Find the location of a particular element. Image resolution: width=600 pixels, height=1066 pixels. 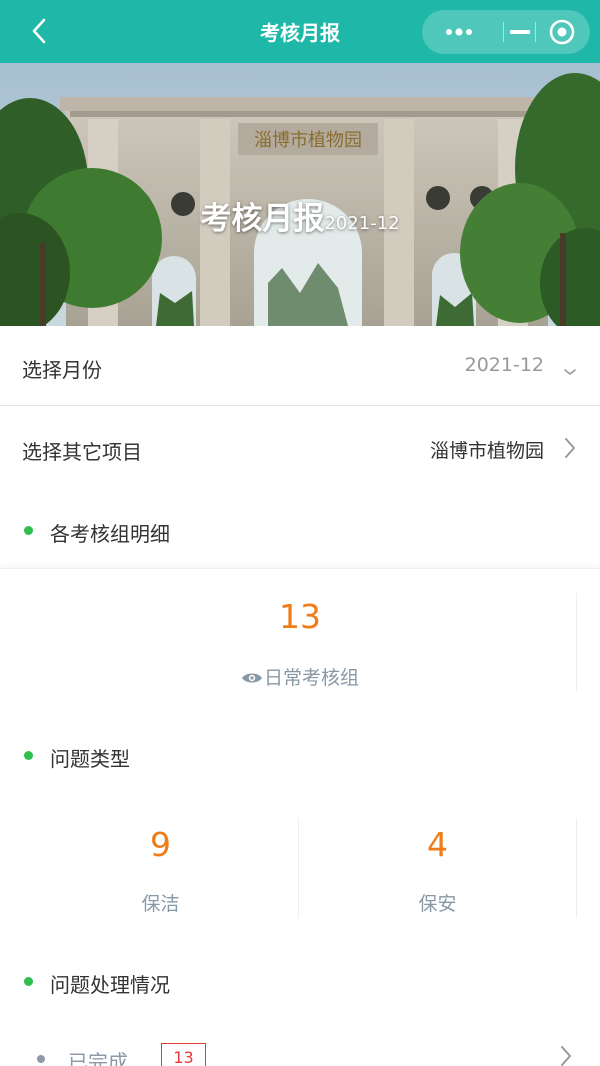

gray-dot-icon is located at coordinates (41, 1059).